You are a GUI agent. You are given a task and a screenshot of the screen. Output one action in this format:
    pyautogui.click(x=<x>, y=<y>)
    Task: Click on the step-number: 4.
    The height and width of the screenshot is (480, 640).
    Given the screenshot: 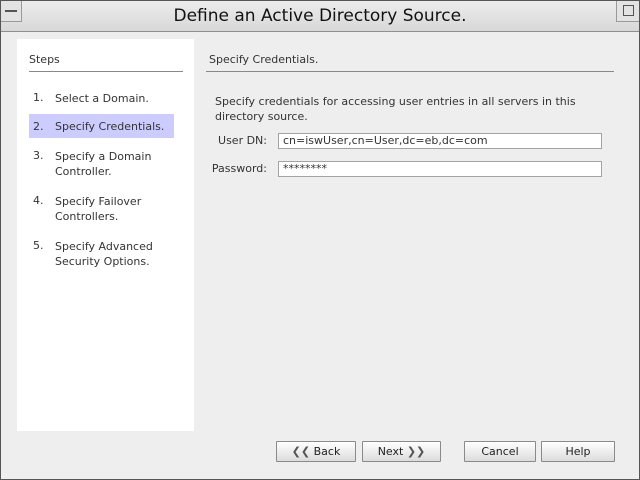 What is the action you would take?
    pyautogui.click(x=38, y=200)
    